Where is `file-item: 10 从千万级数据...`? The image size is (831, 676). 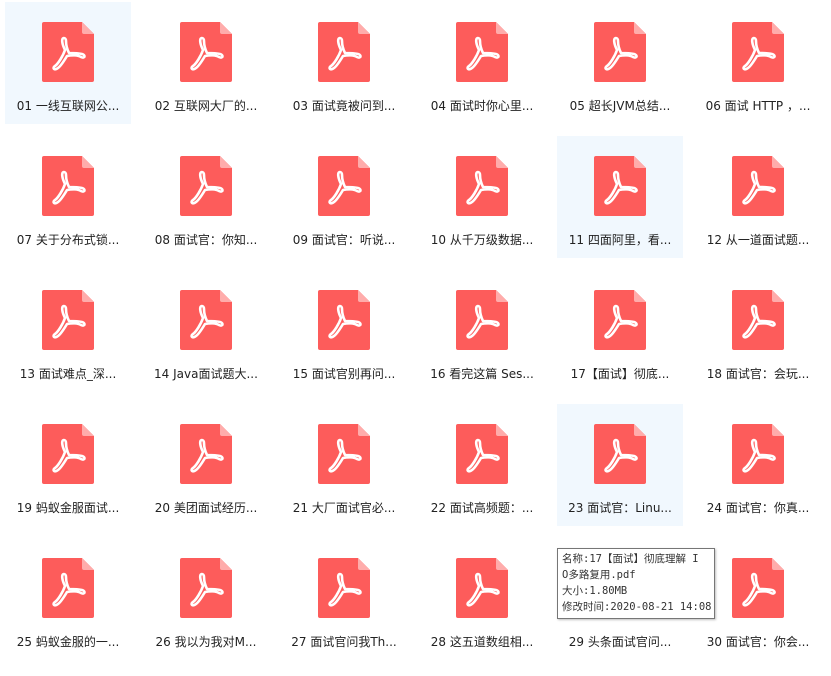 file-item: 10 从千万级数据... is located at coordinates (482, 197).